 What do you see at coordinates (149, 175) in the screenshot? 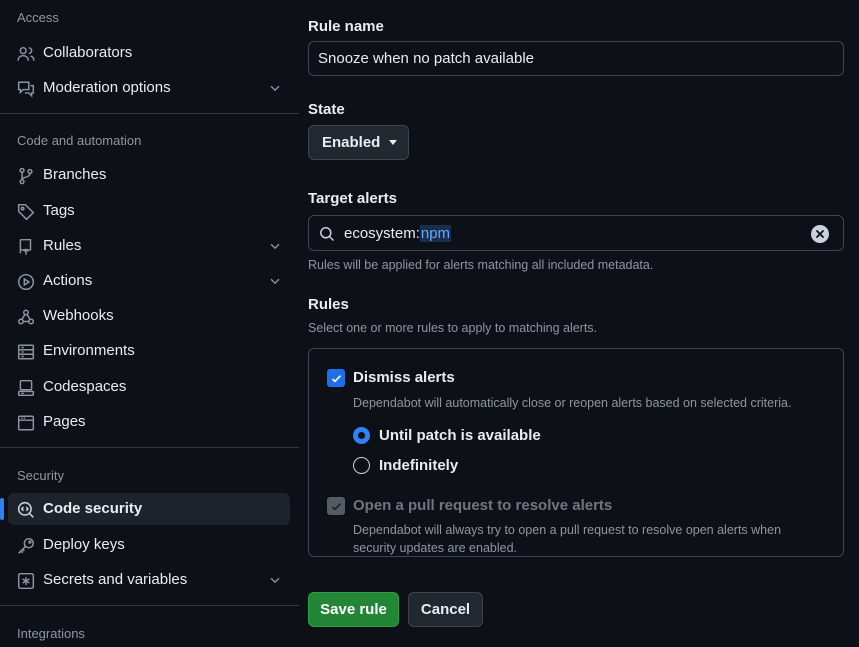
I see `sidebar-item-branches: Branches` at bounding box center [149, 175].